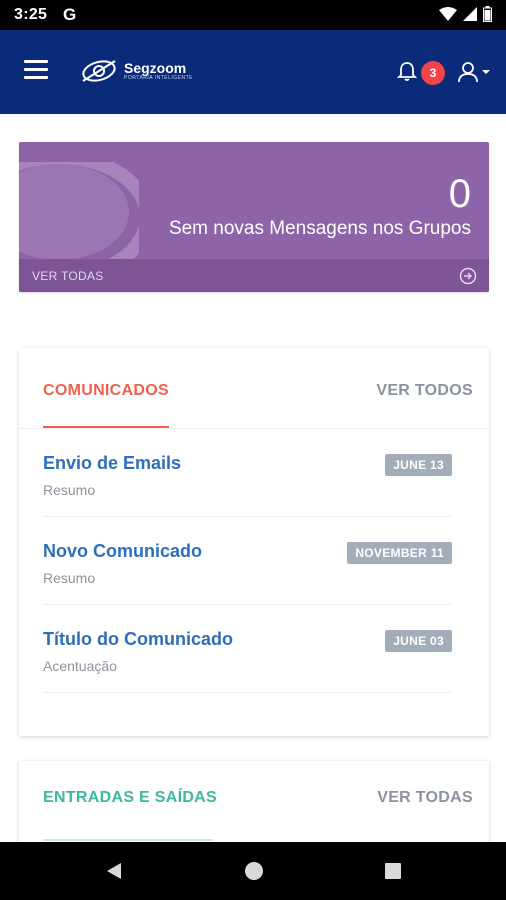 The image size is (506, 900). I want to click on list-item: Envio de Emails Resumo JUNE 13, so click(247, 473).